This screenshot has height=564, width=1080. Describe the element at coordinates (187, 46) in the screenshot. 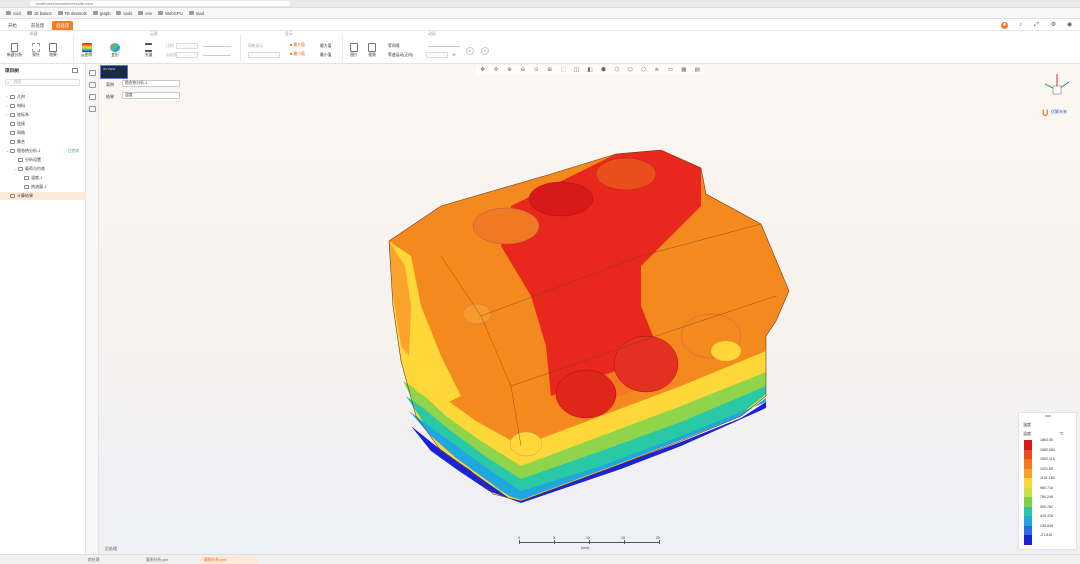

I see `scale-select` at that location.